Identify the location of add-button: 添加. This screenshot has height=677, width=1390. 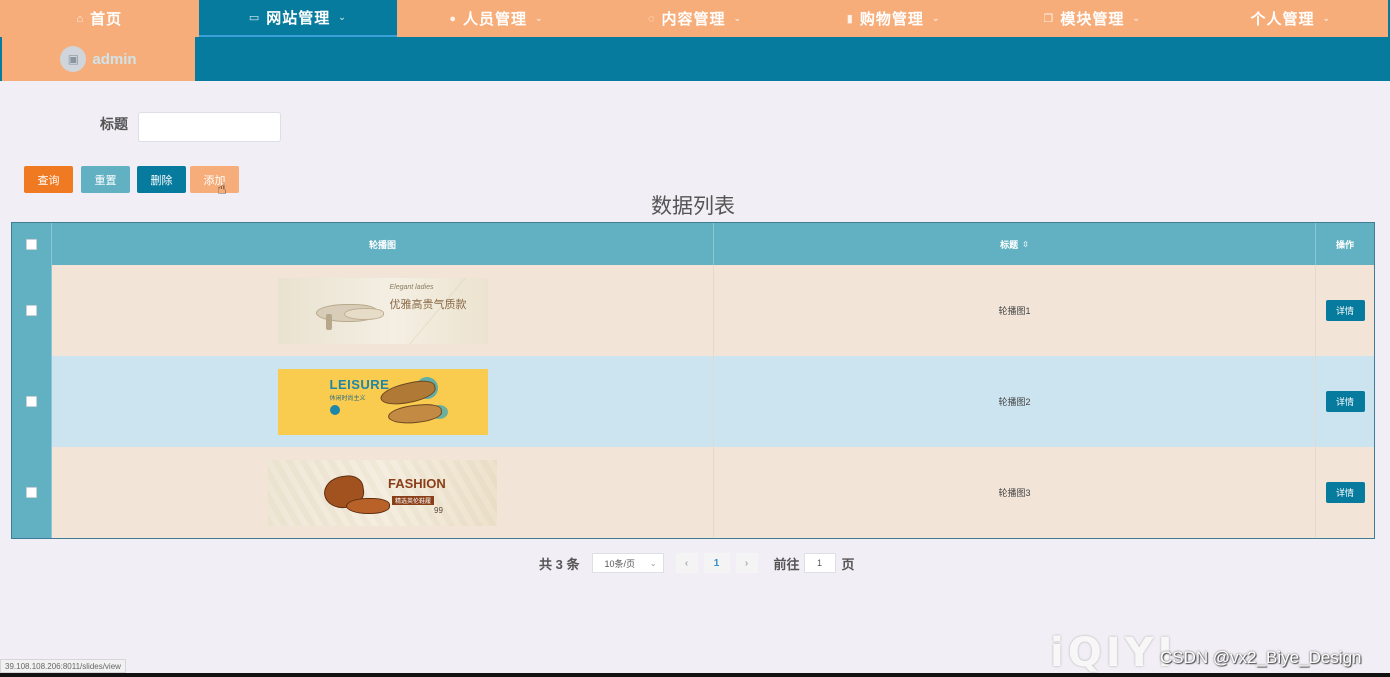
(214, 179).